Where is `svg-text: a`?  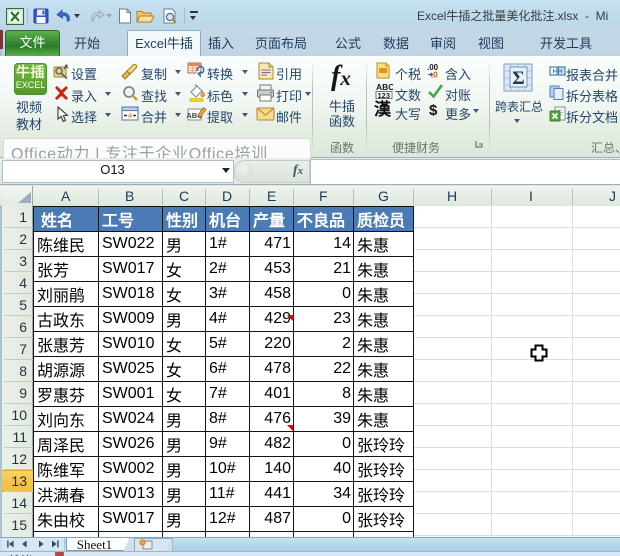
svg-text: a is located at coordinates (130, 115).